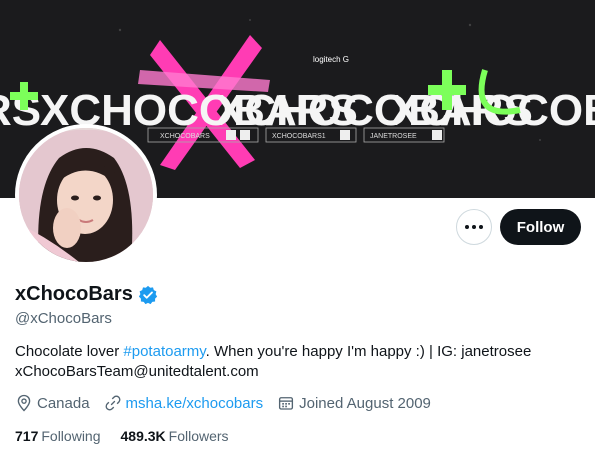 This screenshot has width=595, height=450. I want to click on location-pin-icon, so click(24, 403).